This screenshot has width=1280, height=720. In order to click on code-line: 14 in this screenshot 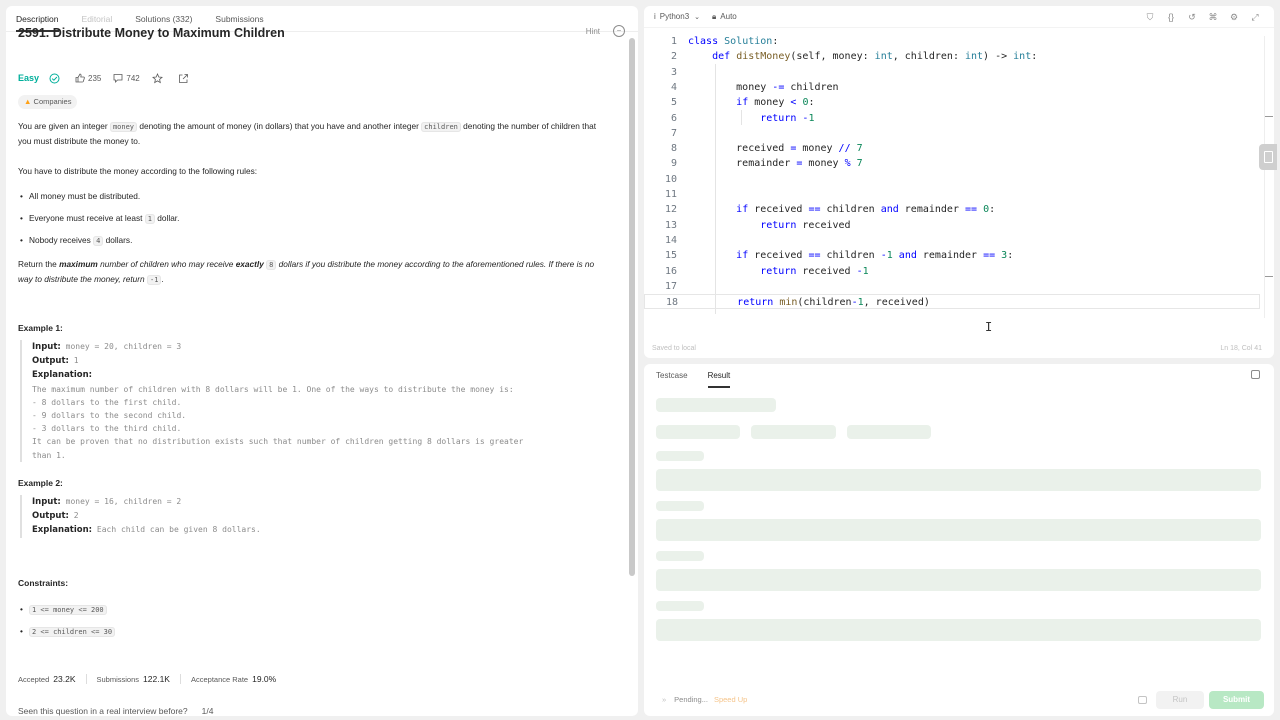, I will do `click(670, 240)`.